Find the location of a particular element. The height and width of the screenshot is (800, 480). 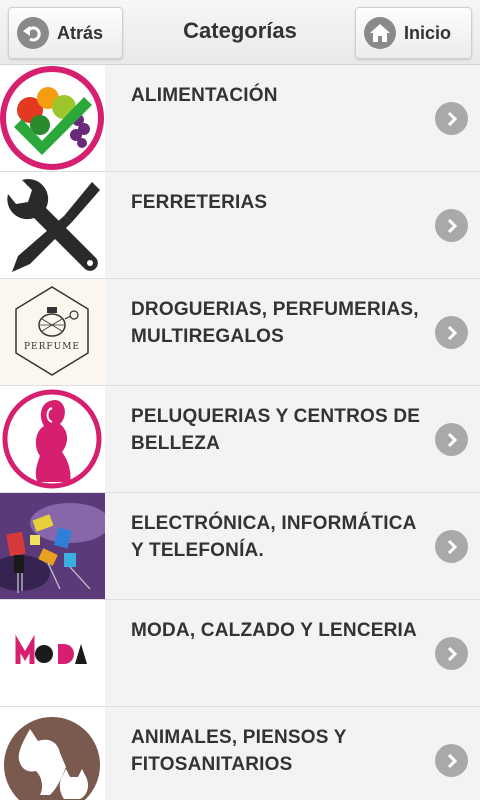

category-label: PELUQUERIAS Y CENTROS DE BELLEZA is located at coordinates (276, 430).